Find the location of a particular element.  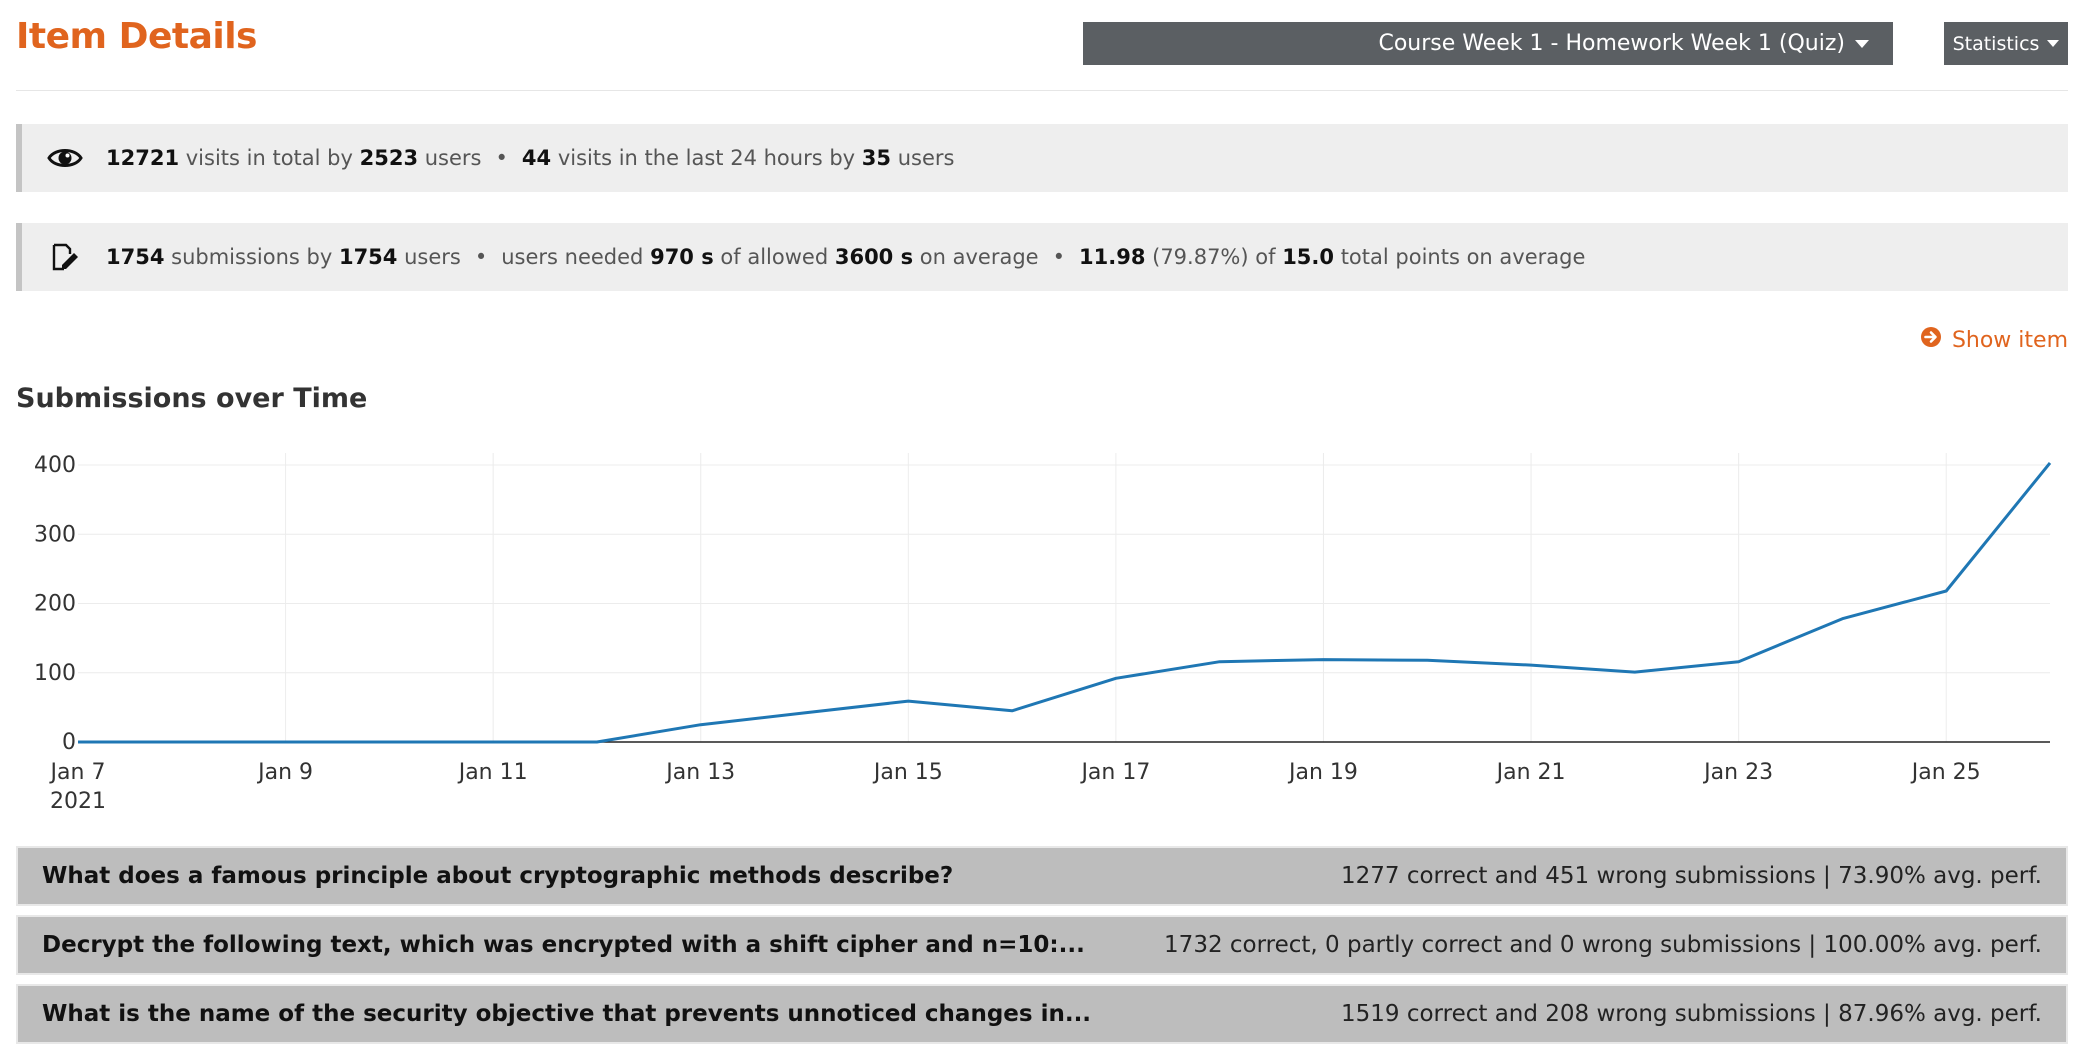

y-tick-label: 300 is located at coordinates (55, 534).